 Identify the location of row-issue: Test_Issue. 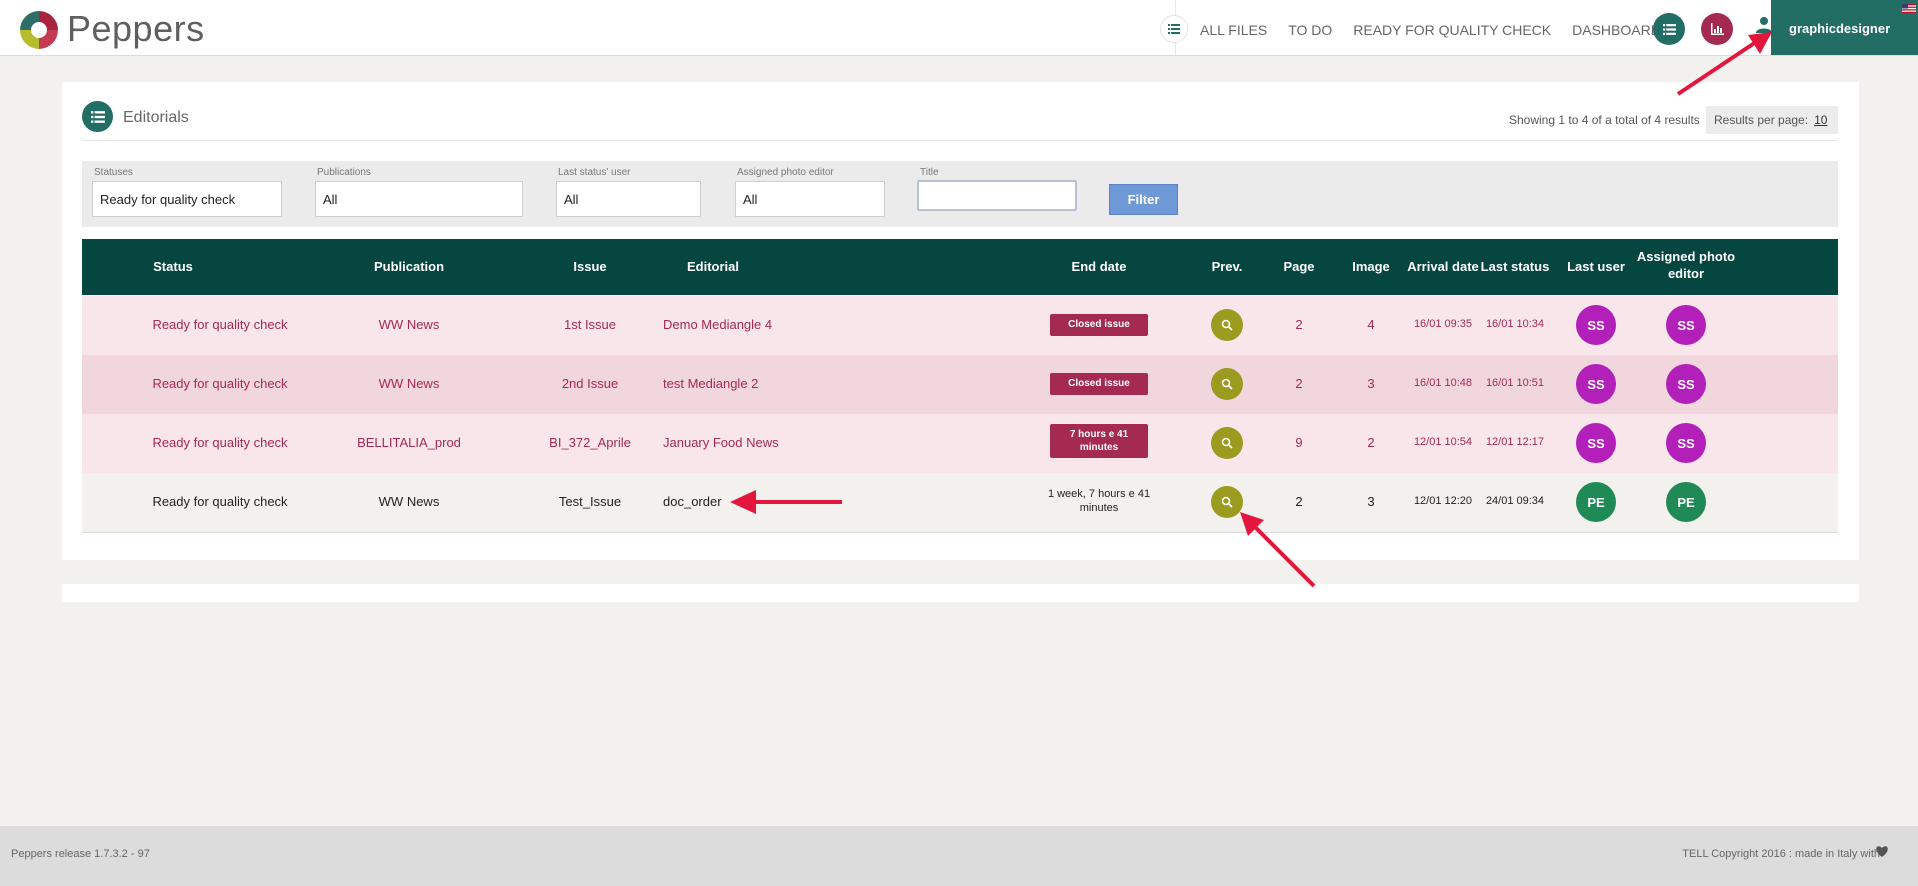
(590, 501).